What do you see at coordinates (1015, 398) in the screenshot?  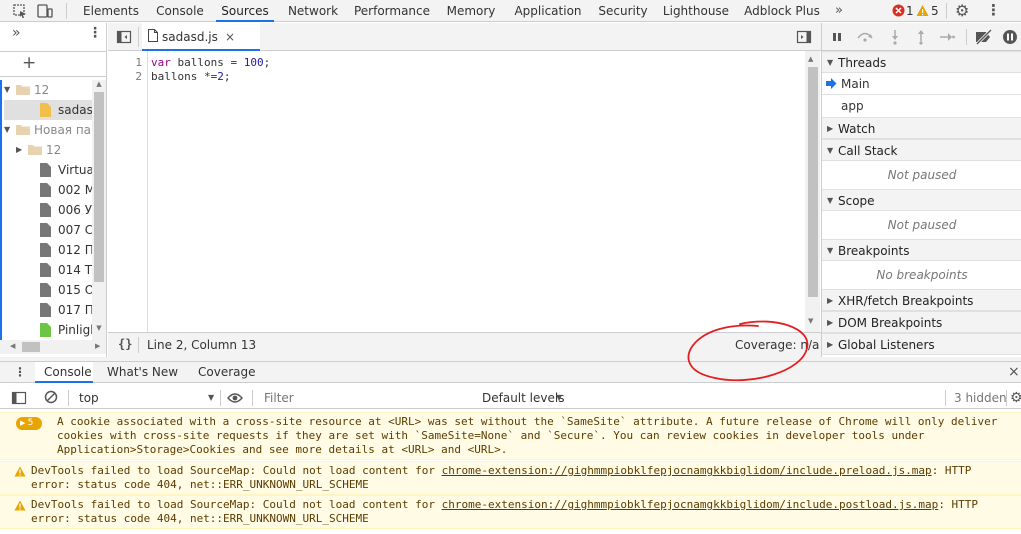 I see `console-settings-gear-icon: ⚙` at bounding box center [1015, 398].